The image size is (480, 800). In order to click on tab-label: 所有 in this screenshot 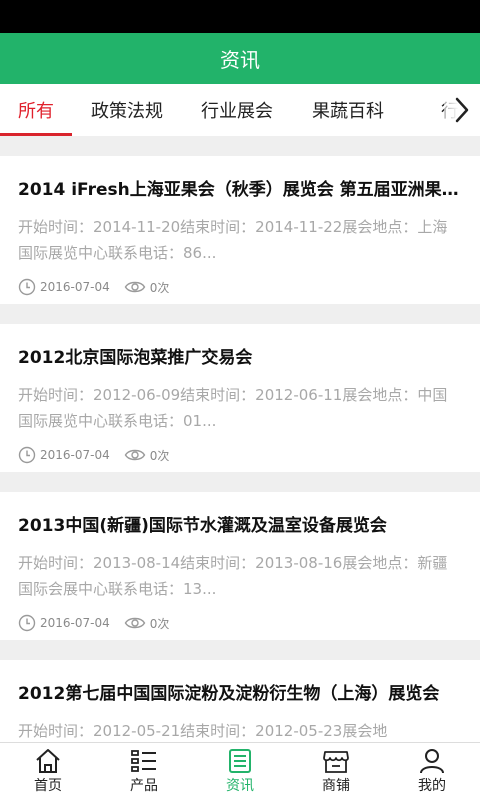, I will do `click(36, 111)`.